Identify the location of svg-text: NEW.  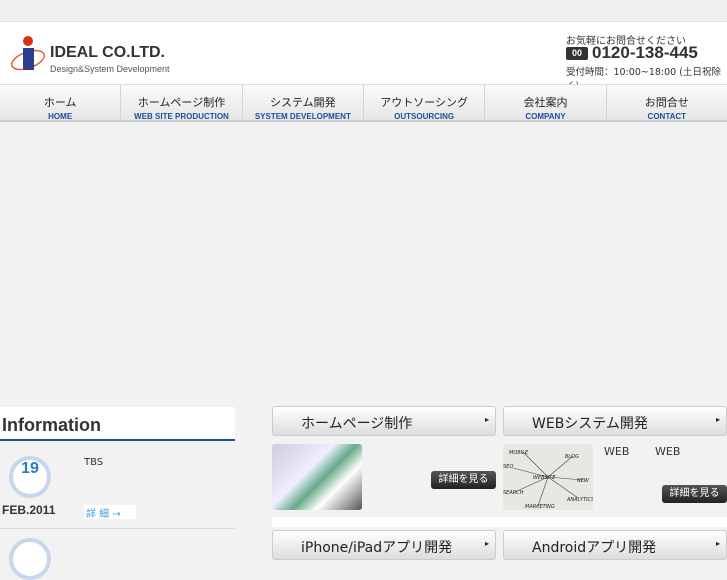
(583, 481).